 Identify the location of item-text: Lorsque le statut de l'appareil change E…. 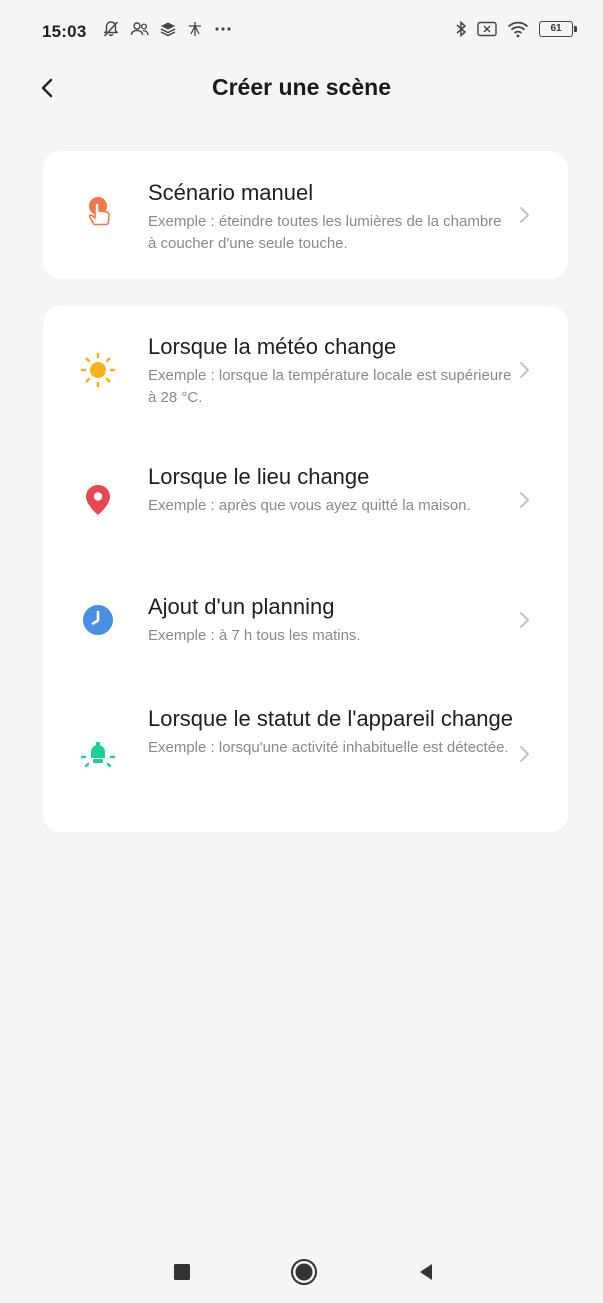
(330, 731).